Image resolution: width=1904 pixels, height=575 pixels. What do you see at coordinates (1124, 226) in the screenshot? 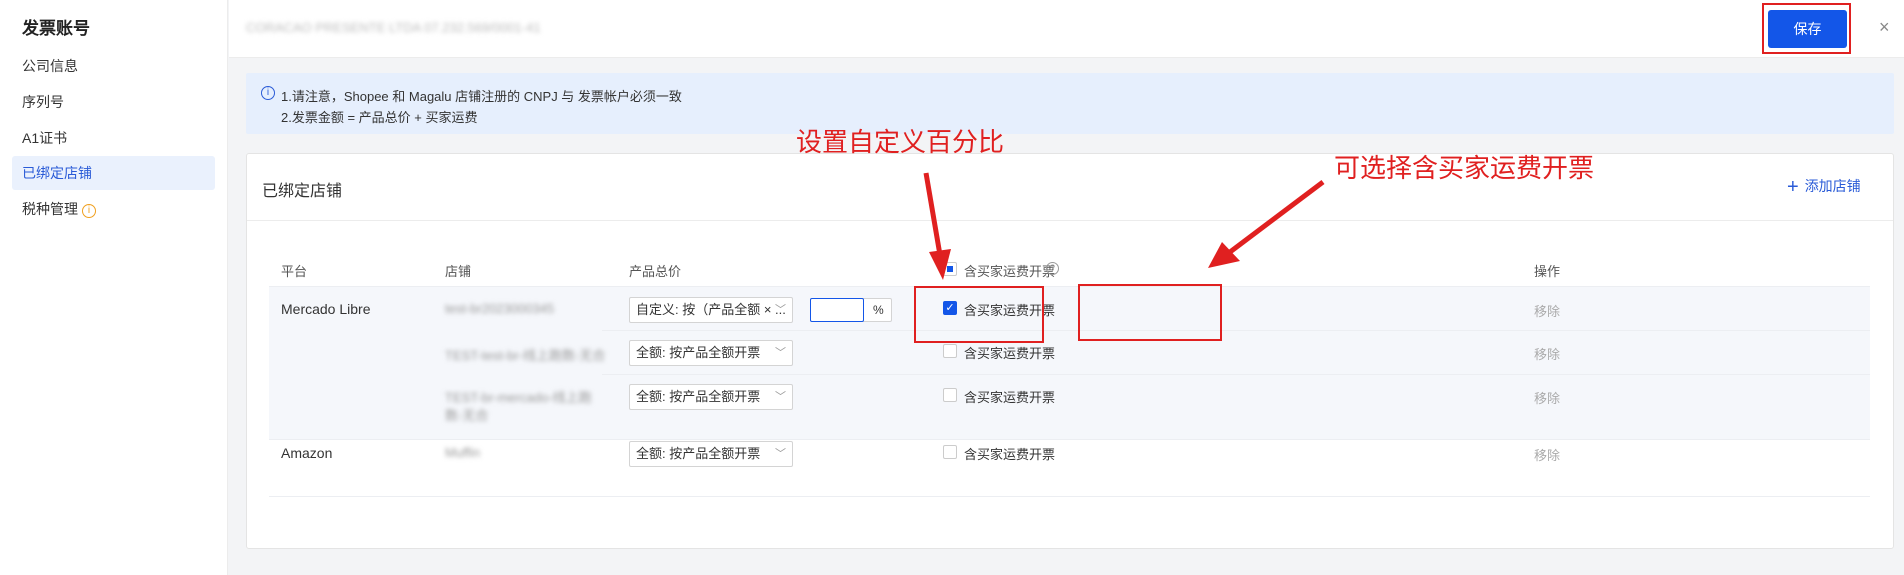
I see `annotation-arrows` at bounding box center [1124, 226].